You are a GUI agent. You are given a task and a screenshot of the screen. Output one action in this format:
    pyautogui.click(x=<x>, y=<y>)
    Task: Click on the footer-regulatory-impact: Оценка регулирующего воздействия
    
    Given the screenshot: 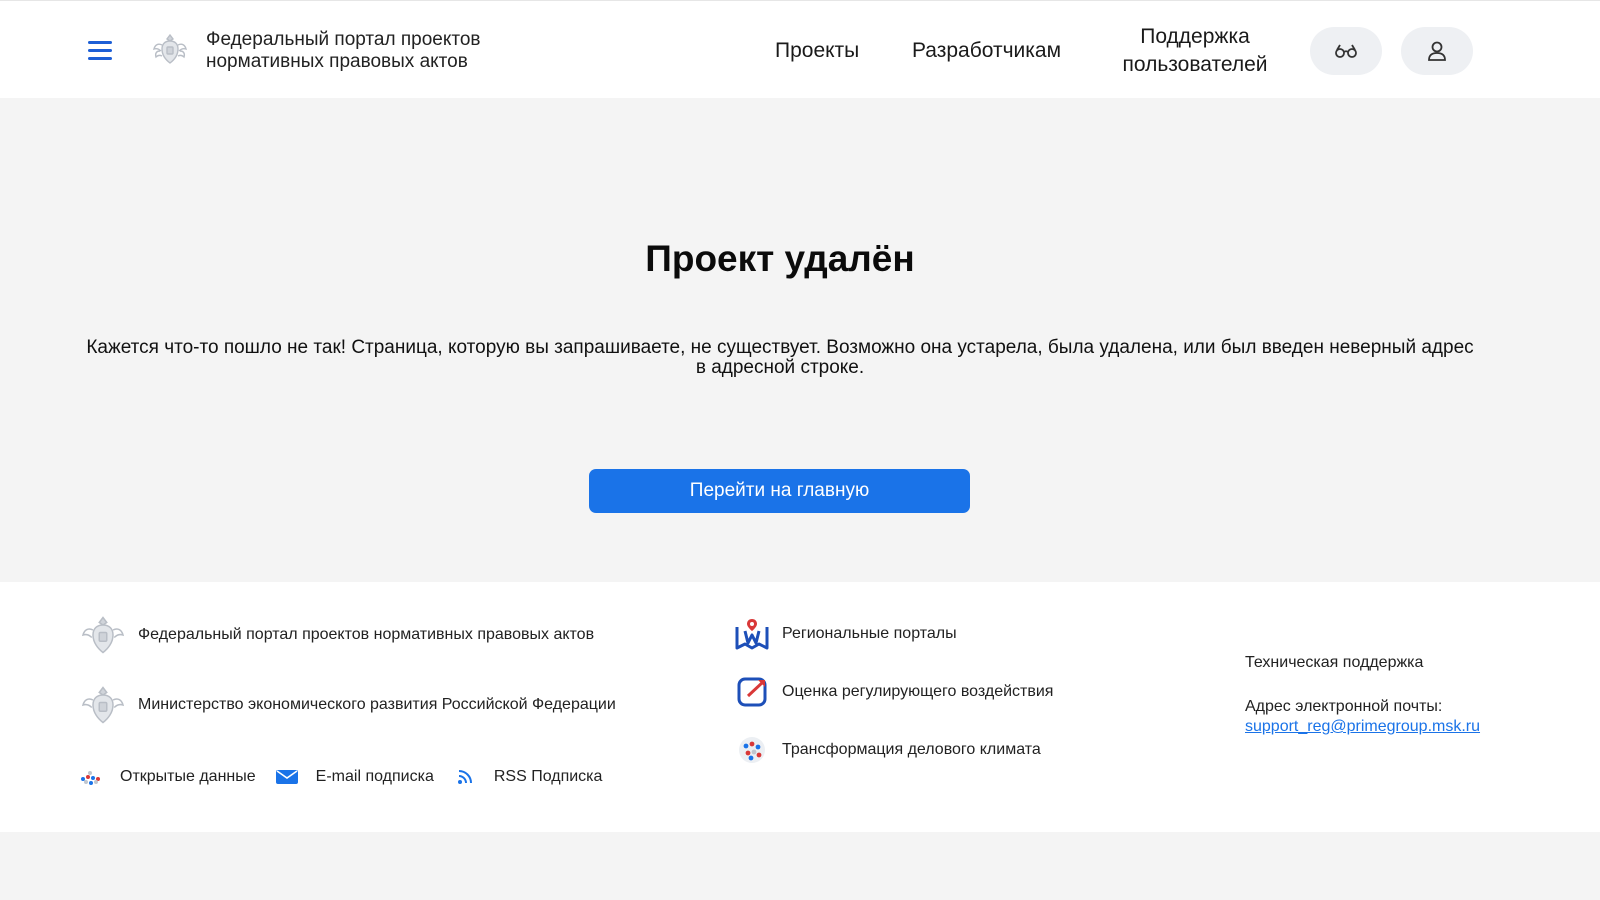 What is the action you would take?
    pyautogui.click(x=893, y=692)
    